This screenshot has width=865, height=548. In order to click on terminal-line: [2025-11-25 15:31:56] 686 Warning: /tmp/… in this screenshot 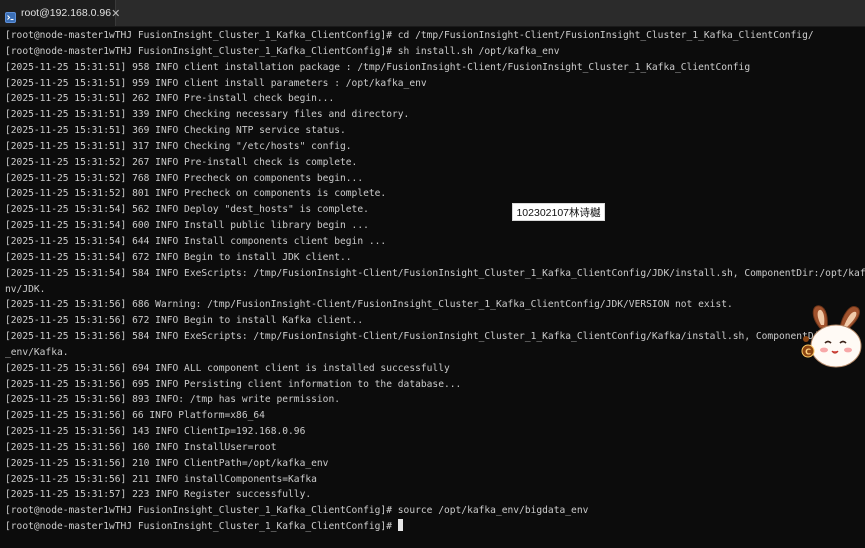, I will do `click(369, 305)`.